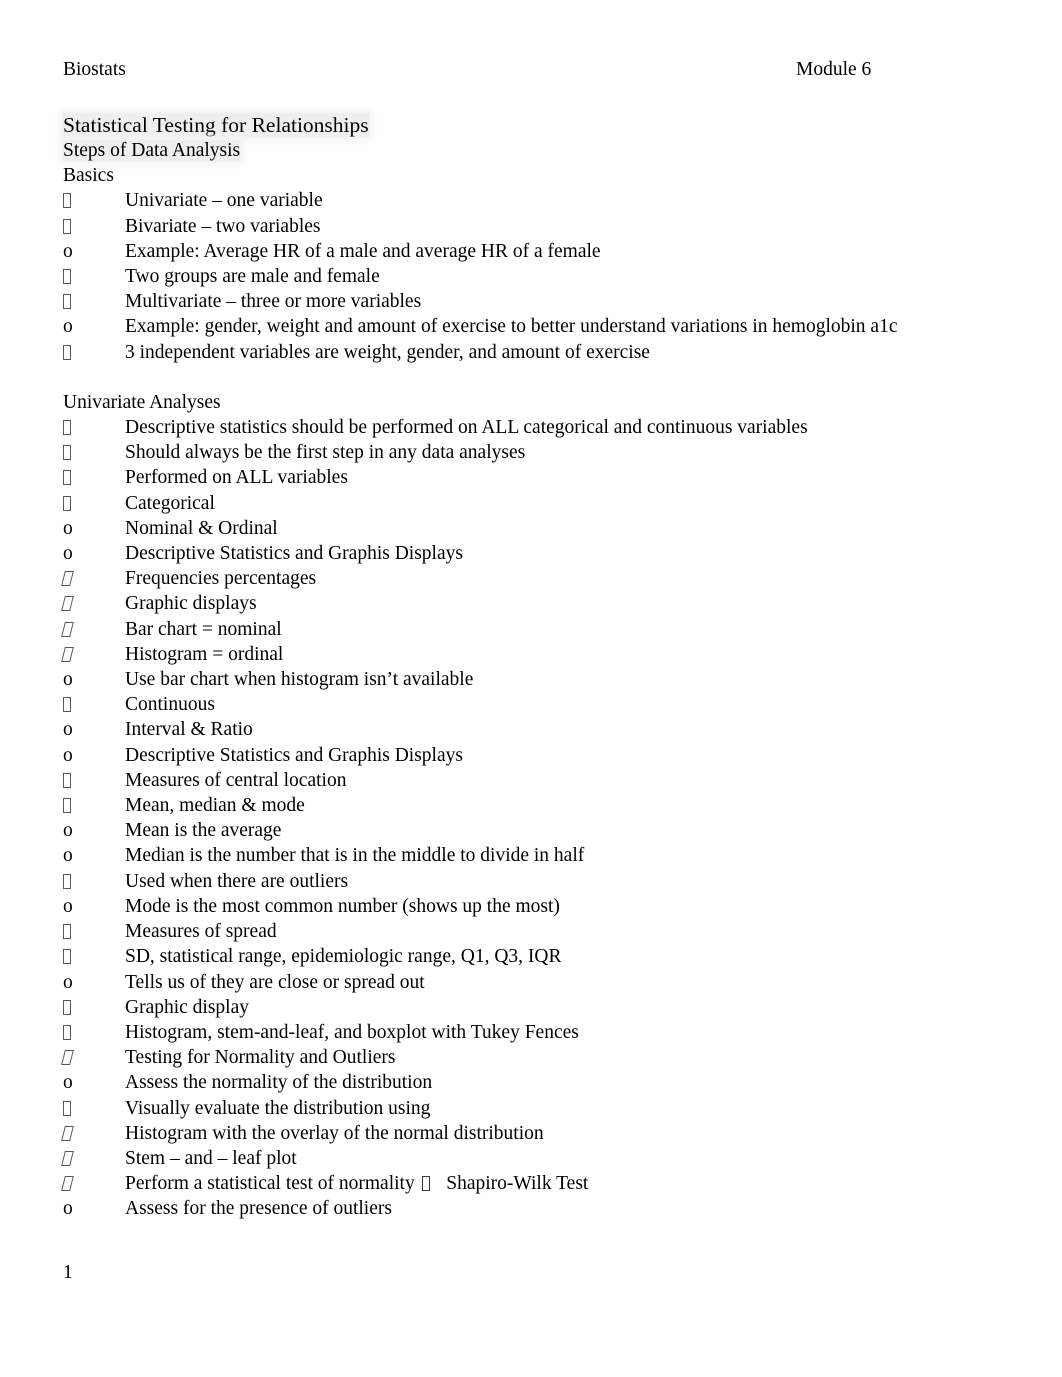  What do you see at coordinates (278, 1108) in the screenshot?
I see `list-item-label: Visually evaluate the distribution using` at bounding box center [278, 1108].